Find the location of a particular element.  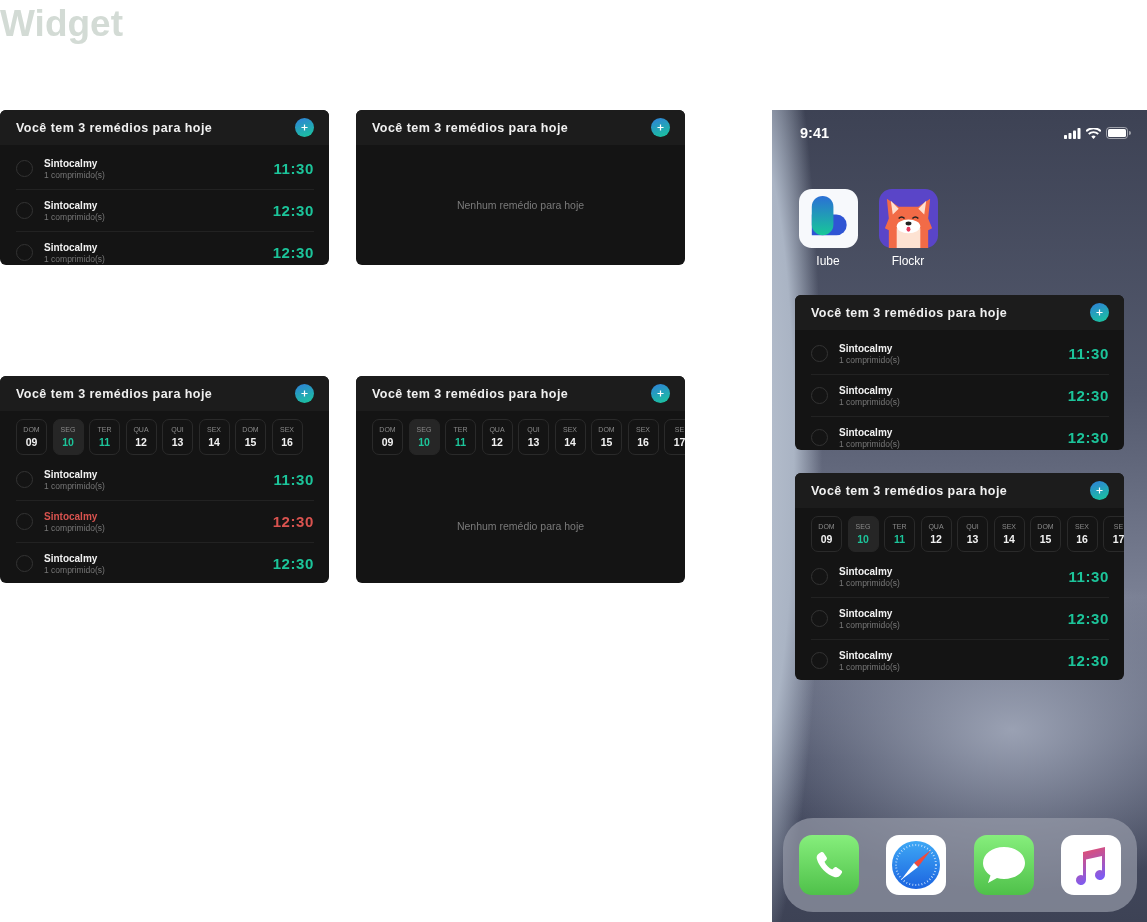

status-time: 9:41 is located at coordinates (815, 133).